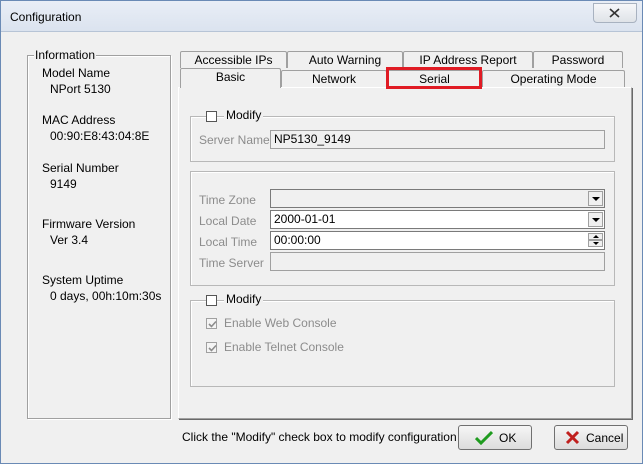  What do you see at coordinates (106, 296) in the screenshot?
I see `system-uptime-value: 0 days, 00h:10m:30s` at bounding box center [106, 296].